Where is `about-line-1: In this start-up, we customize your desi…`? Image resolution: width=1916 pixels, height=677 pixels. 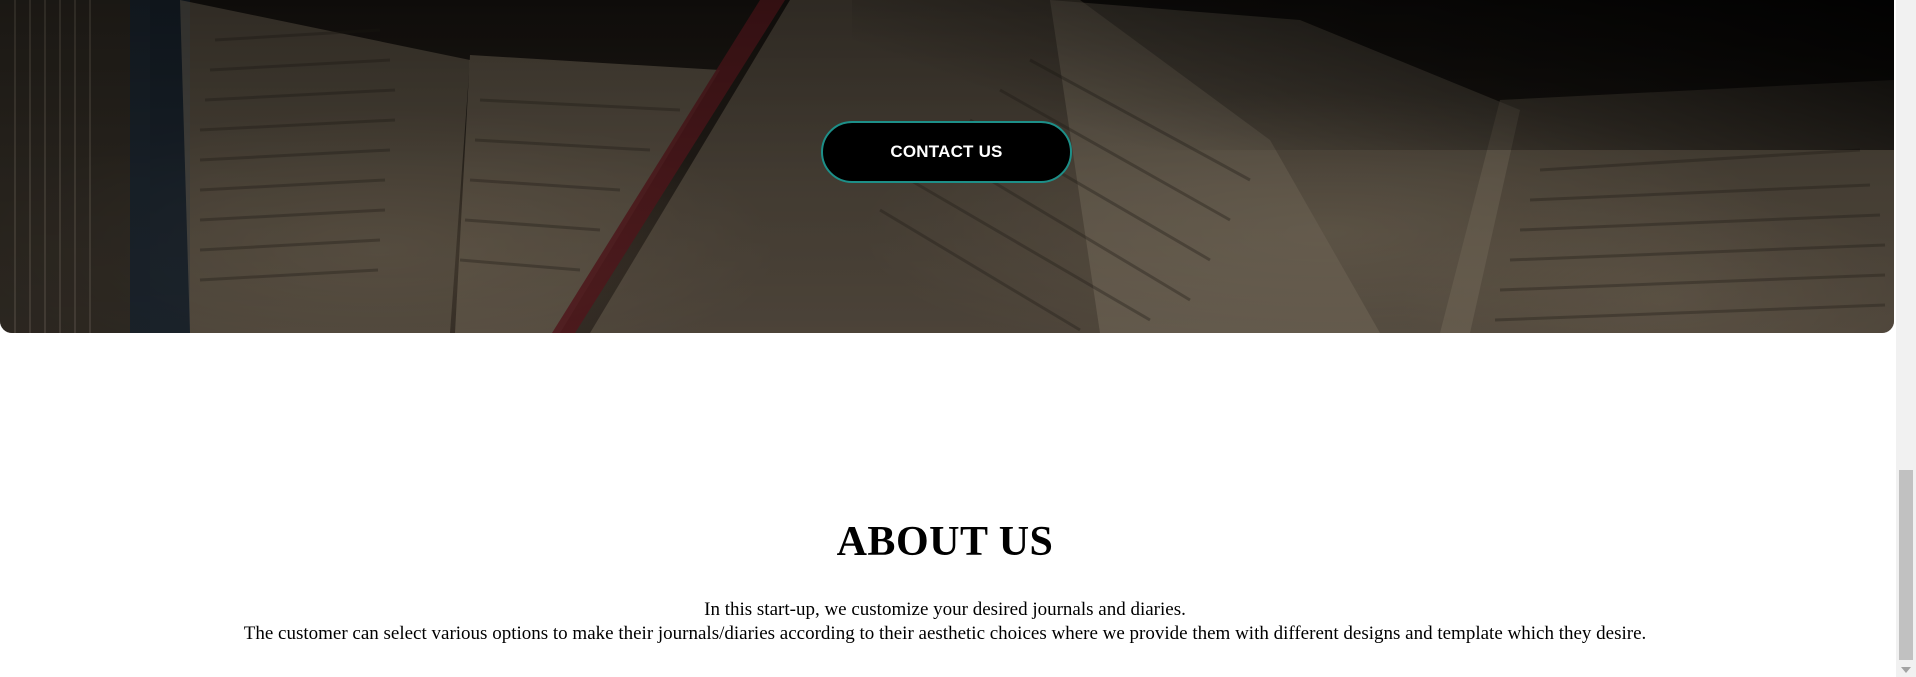 about-line-1: In this start-up, we customize your desi… is located at coordinates (945, 609).